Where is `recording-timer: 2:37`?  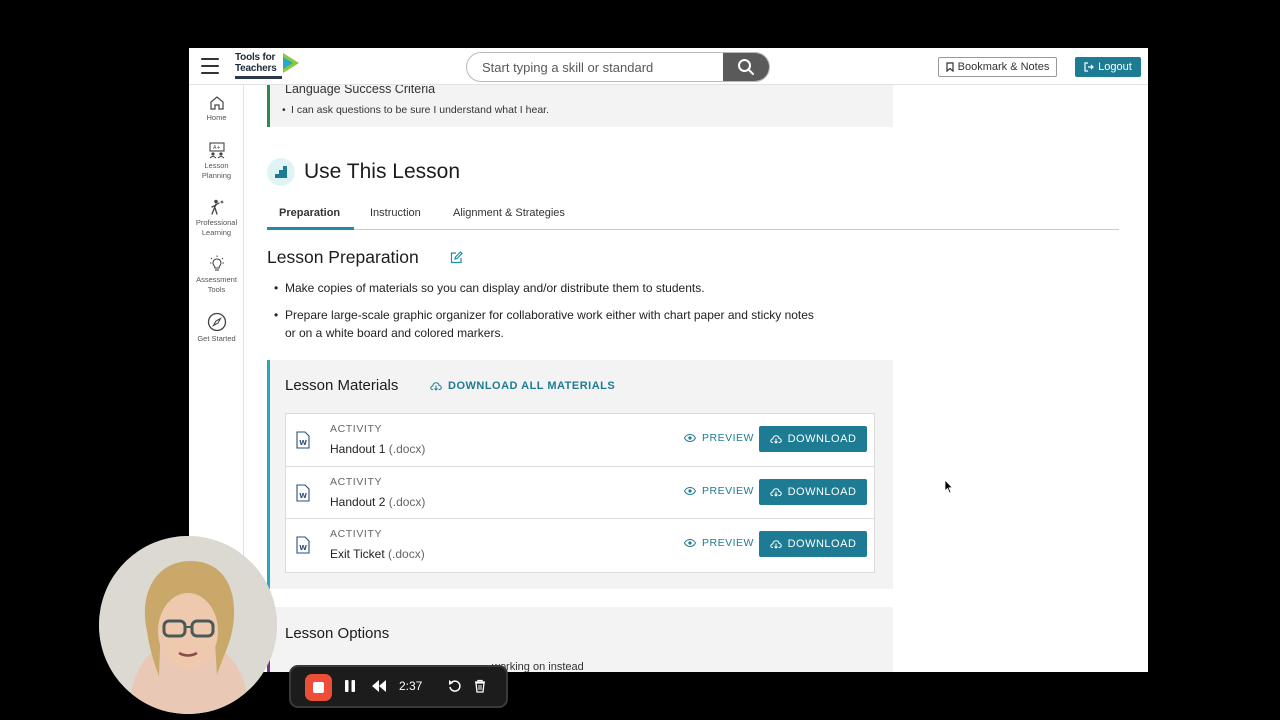 recording-timer: 2:37 is located at coordinates (411, 686).